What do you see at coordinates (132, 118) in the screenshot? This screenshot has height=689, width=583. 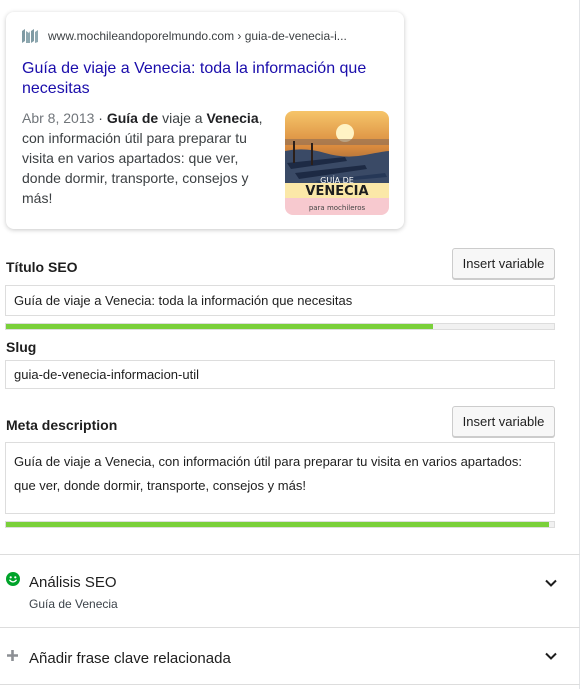 I see `preview-desc-bold-1: Guía de` at bounding box center [132, 118].